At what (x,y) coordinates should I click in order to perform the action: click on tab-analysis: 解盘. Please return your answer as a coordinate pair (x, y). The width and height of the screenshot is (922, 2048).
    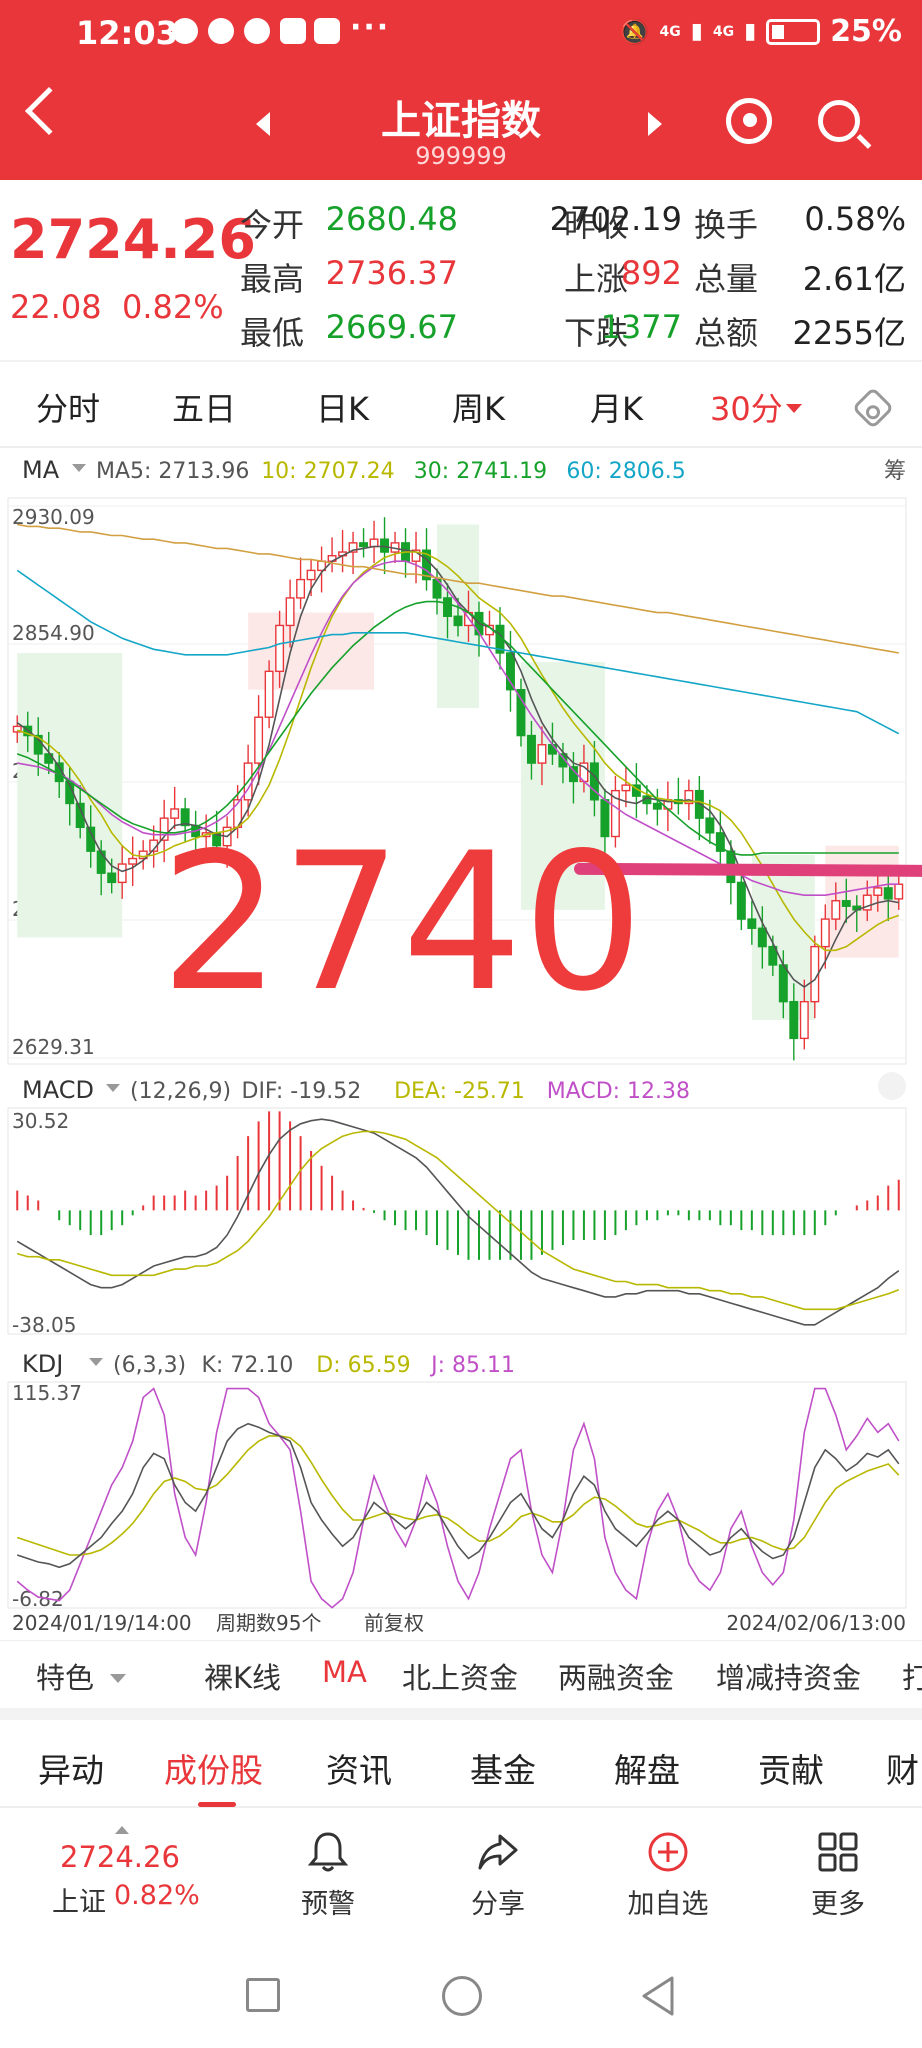
    Looking at the image, I should click on (647, 1768).